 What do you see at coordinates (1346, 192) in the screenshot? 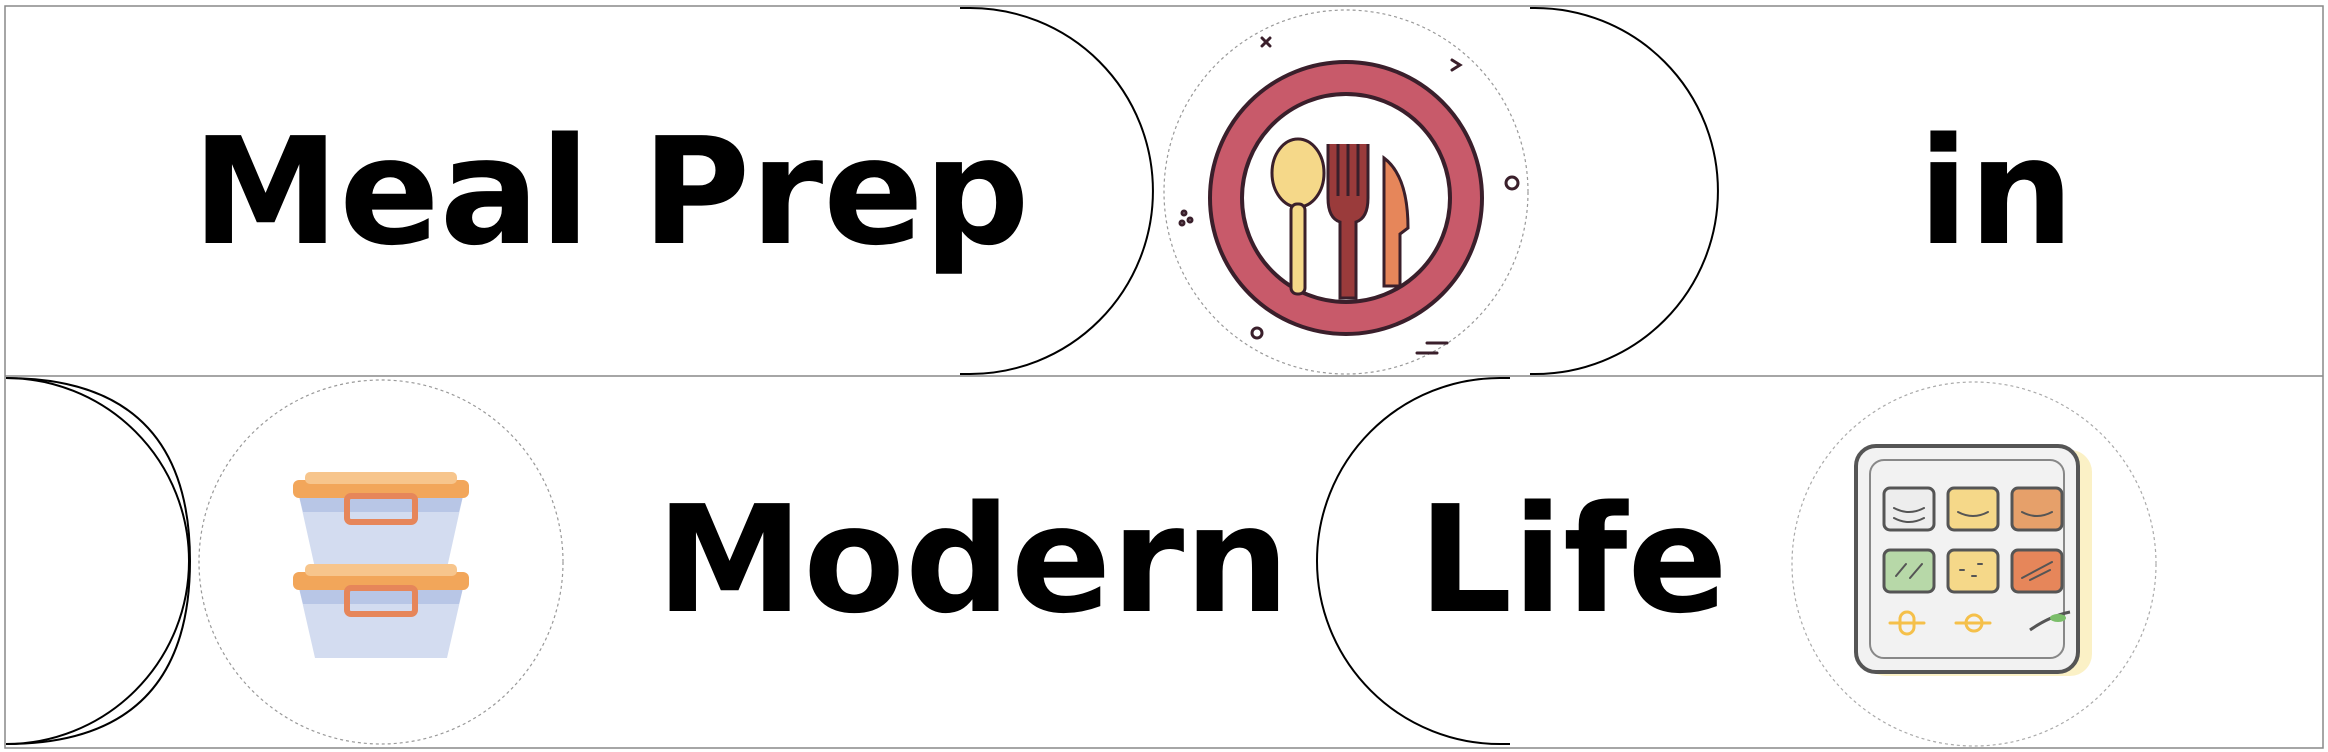
I see `plate-cutlery-icon` at bounding box center [1346, 192].